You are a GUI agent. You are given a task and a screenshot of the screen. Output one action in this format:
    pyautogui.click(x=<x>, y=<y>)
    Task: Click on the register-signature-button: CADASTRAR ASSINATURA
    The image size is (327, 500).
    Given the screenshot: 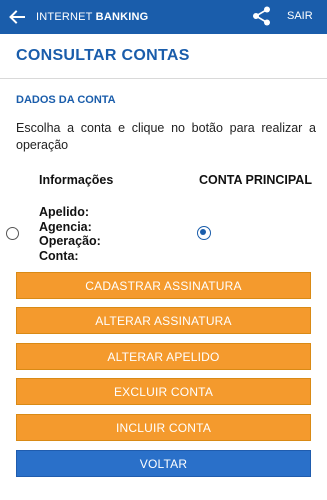 What is the action you would take?
    pyautogui.click(x=163, y=285)
    